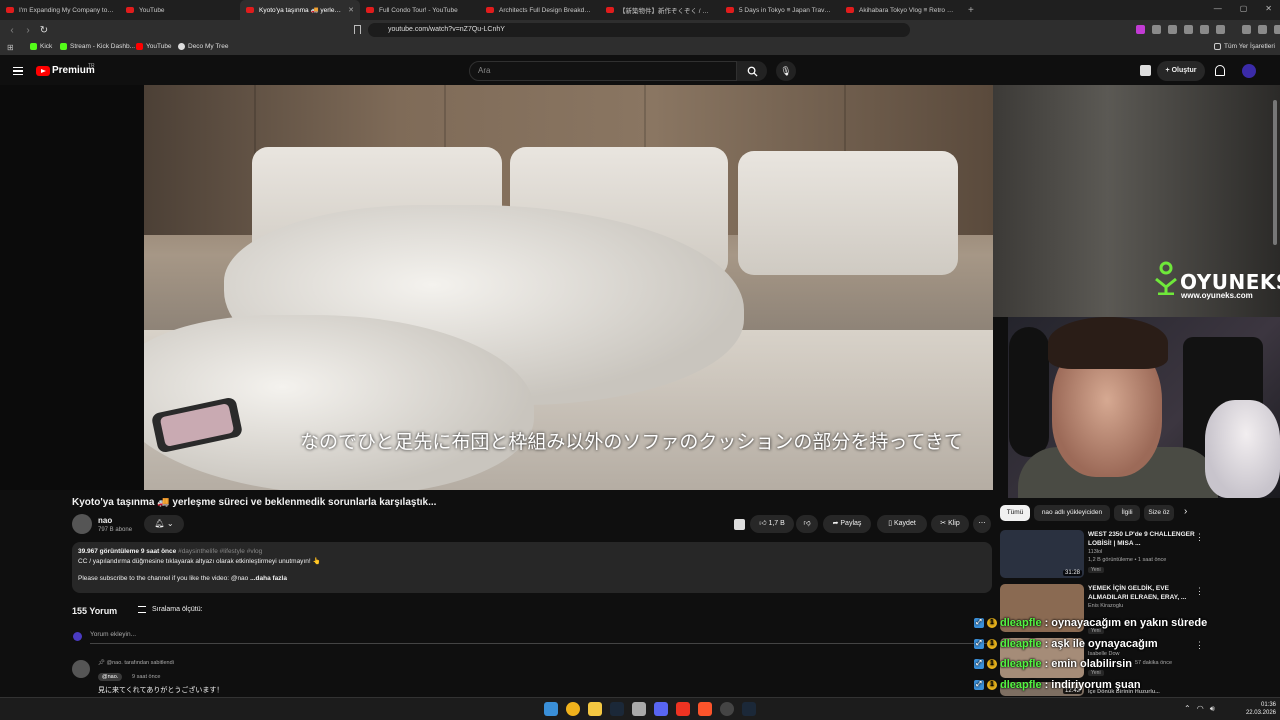 This screenshot has width=1280, height=720. Describe the element at coordinates (780, 10) in the screenshot. I see `browser-tab: 5 Days in Tokyo ≡ Japan Travel Vlog` at that location.